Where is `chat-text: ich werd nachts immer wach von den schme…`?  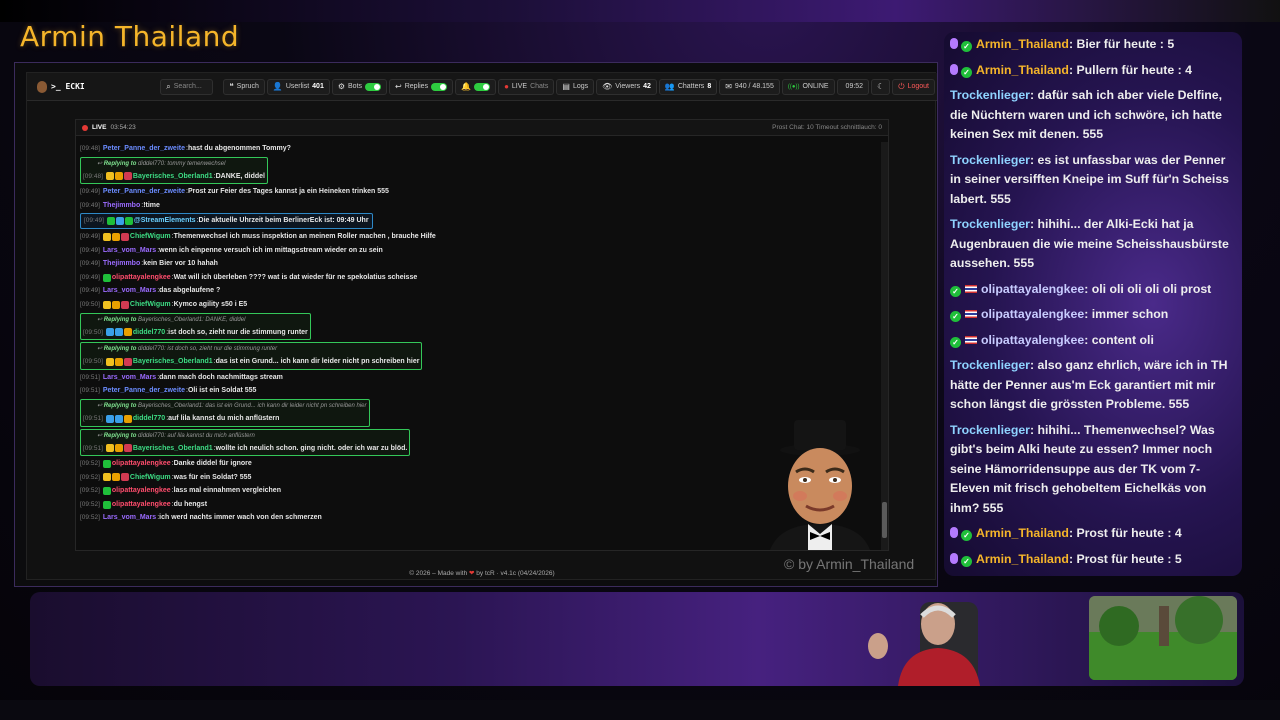
chat-text: ich werd nachts immer wach von den schme… is located at coordinates (240, 518).